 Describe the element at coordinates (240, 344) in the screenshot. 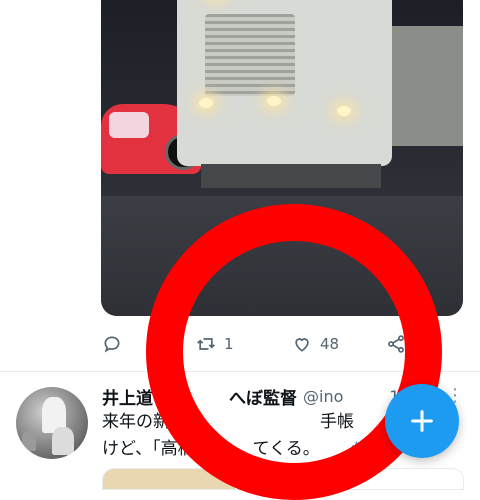

I see `tweet-action-bar: 1 48` at that location.